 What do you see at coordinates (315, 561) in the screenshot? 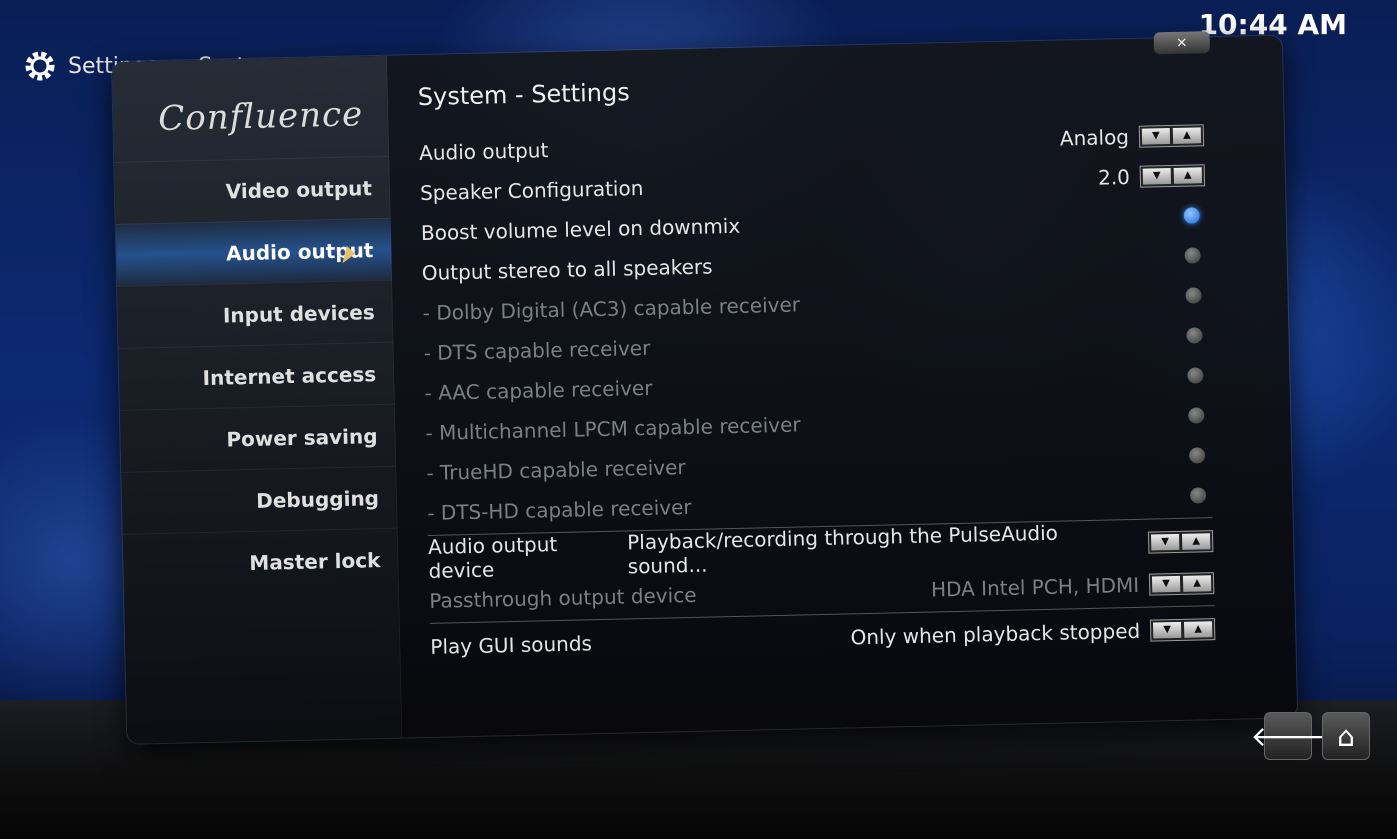
I see `sidebar-item-label: Master lock` at bounding box center [315, 561].